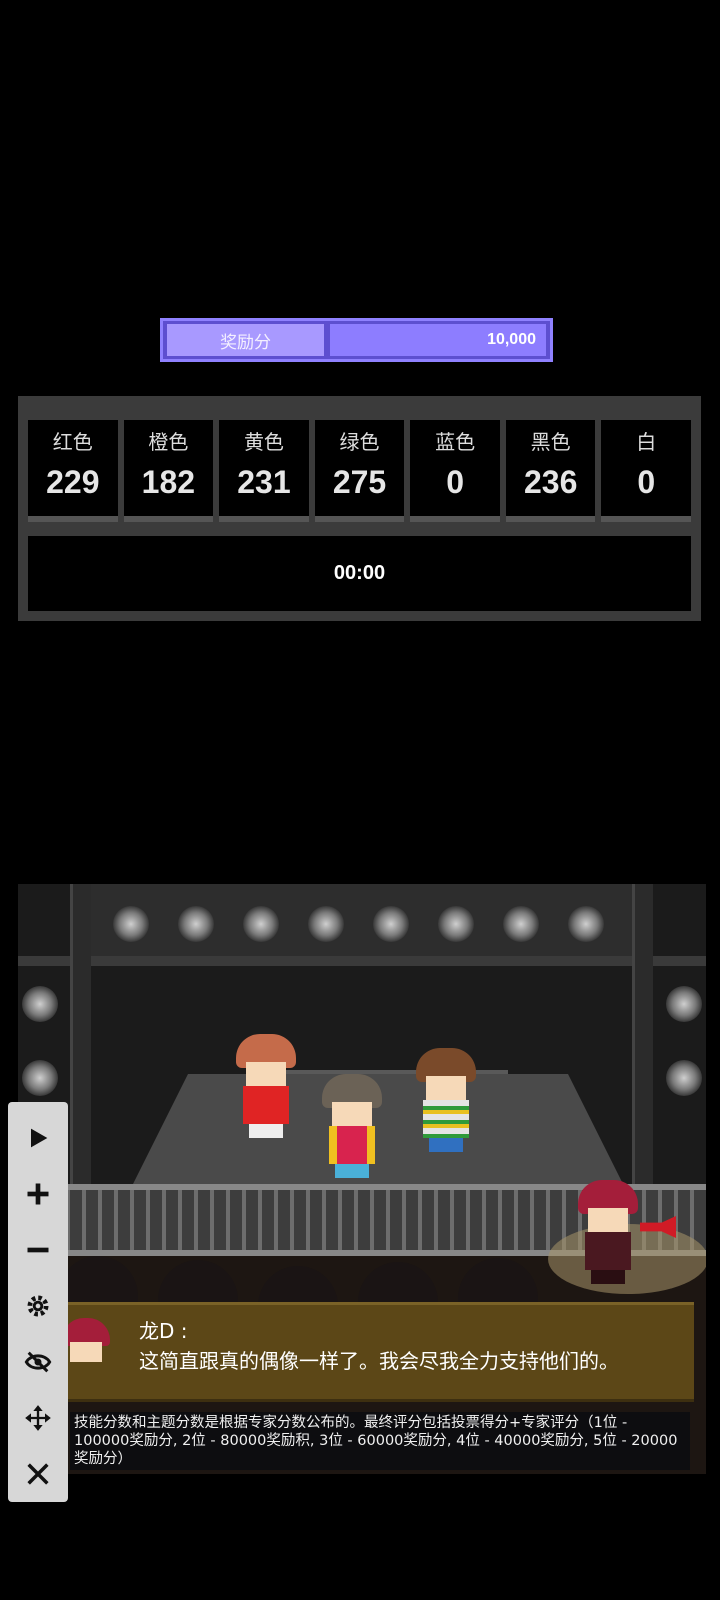 The image size is (720, 1600). I want to click on score-value: 182, so click(168, 482).